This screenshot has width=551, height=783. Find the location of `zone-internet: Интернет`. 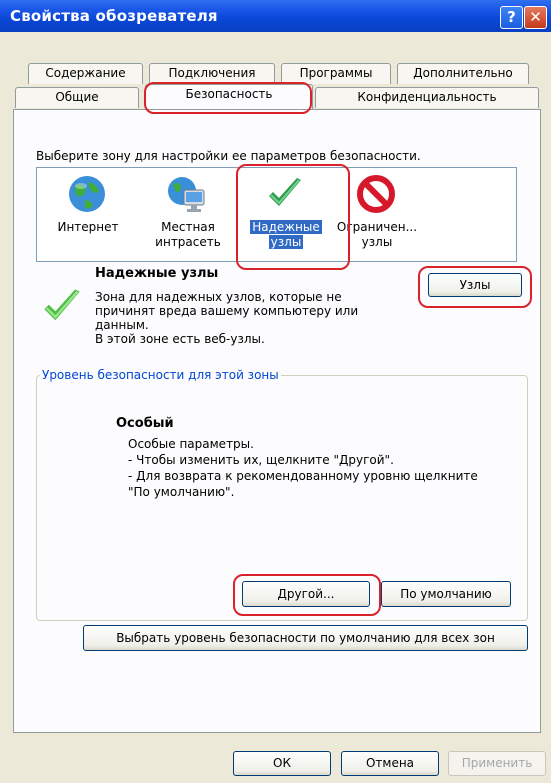

zone-internet: Интернет is located at coordinates (88, 213).